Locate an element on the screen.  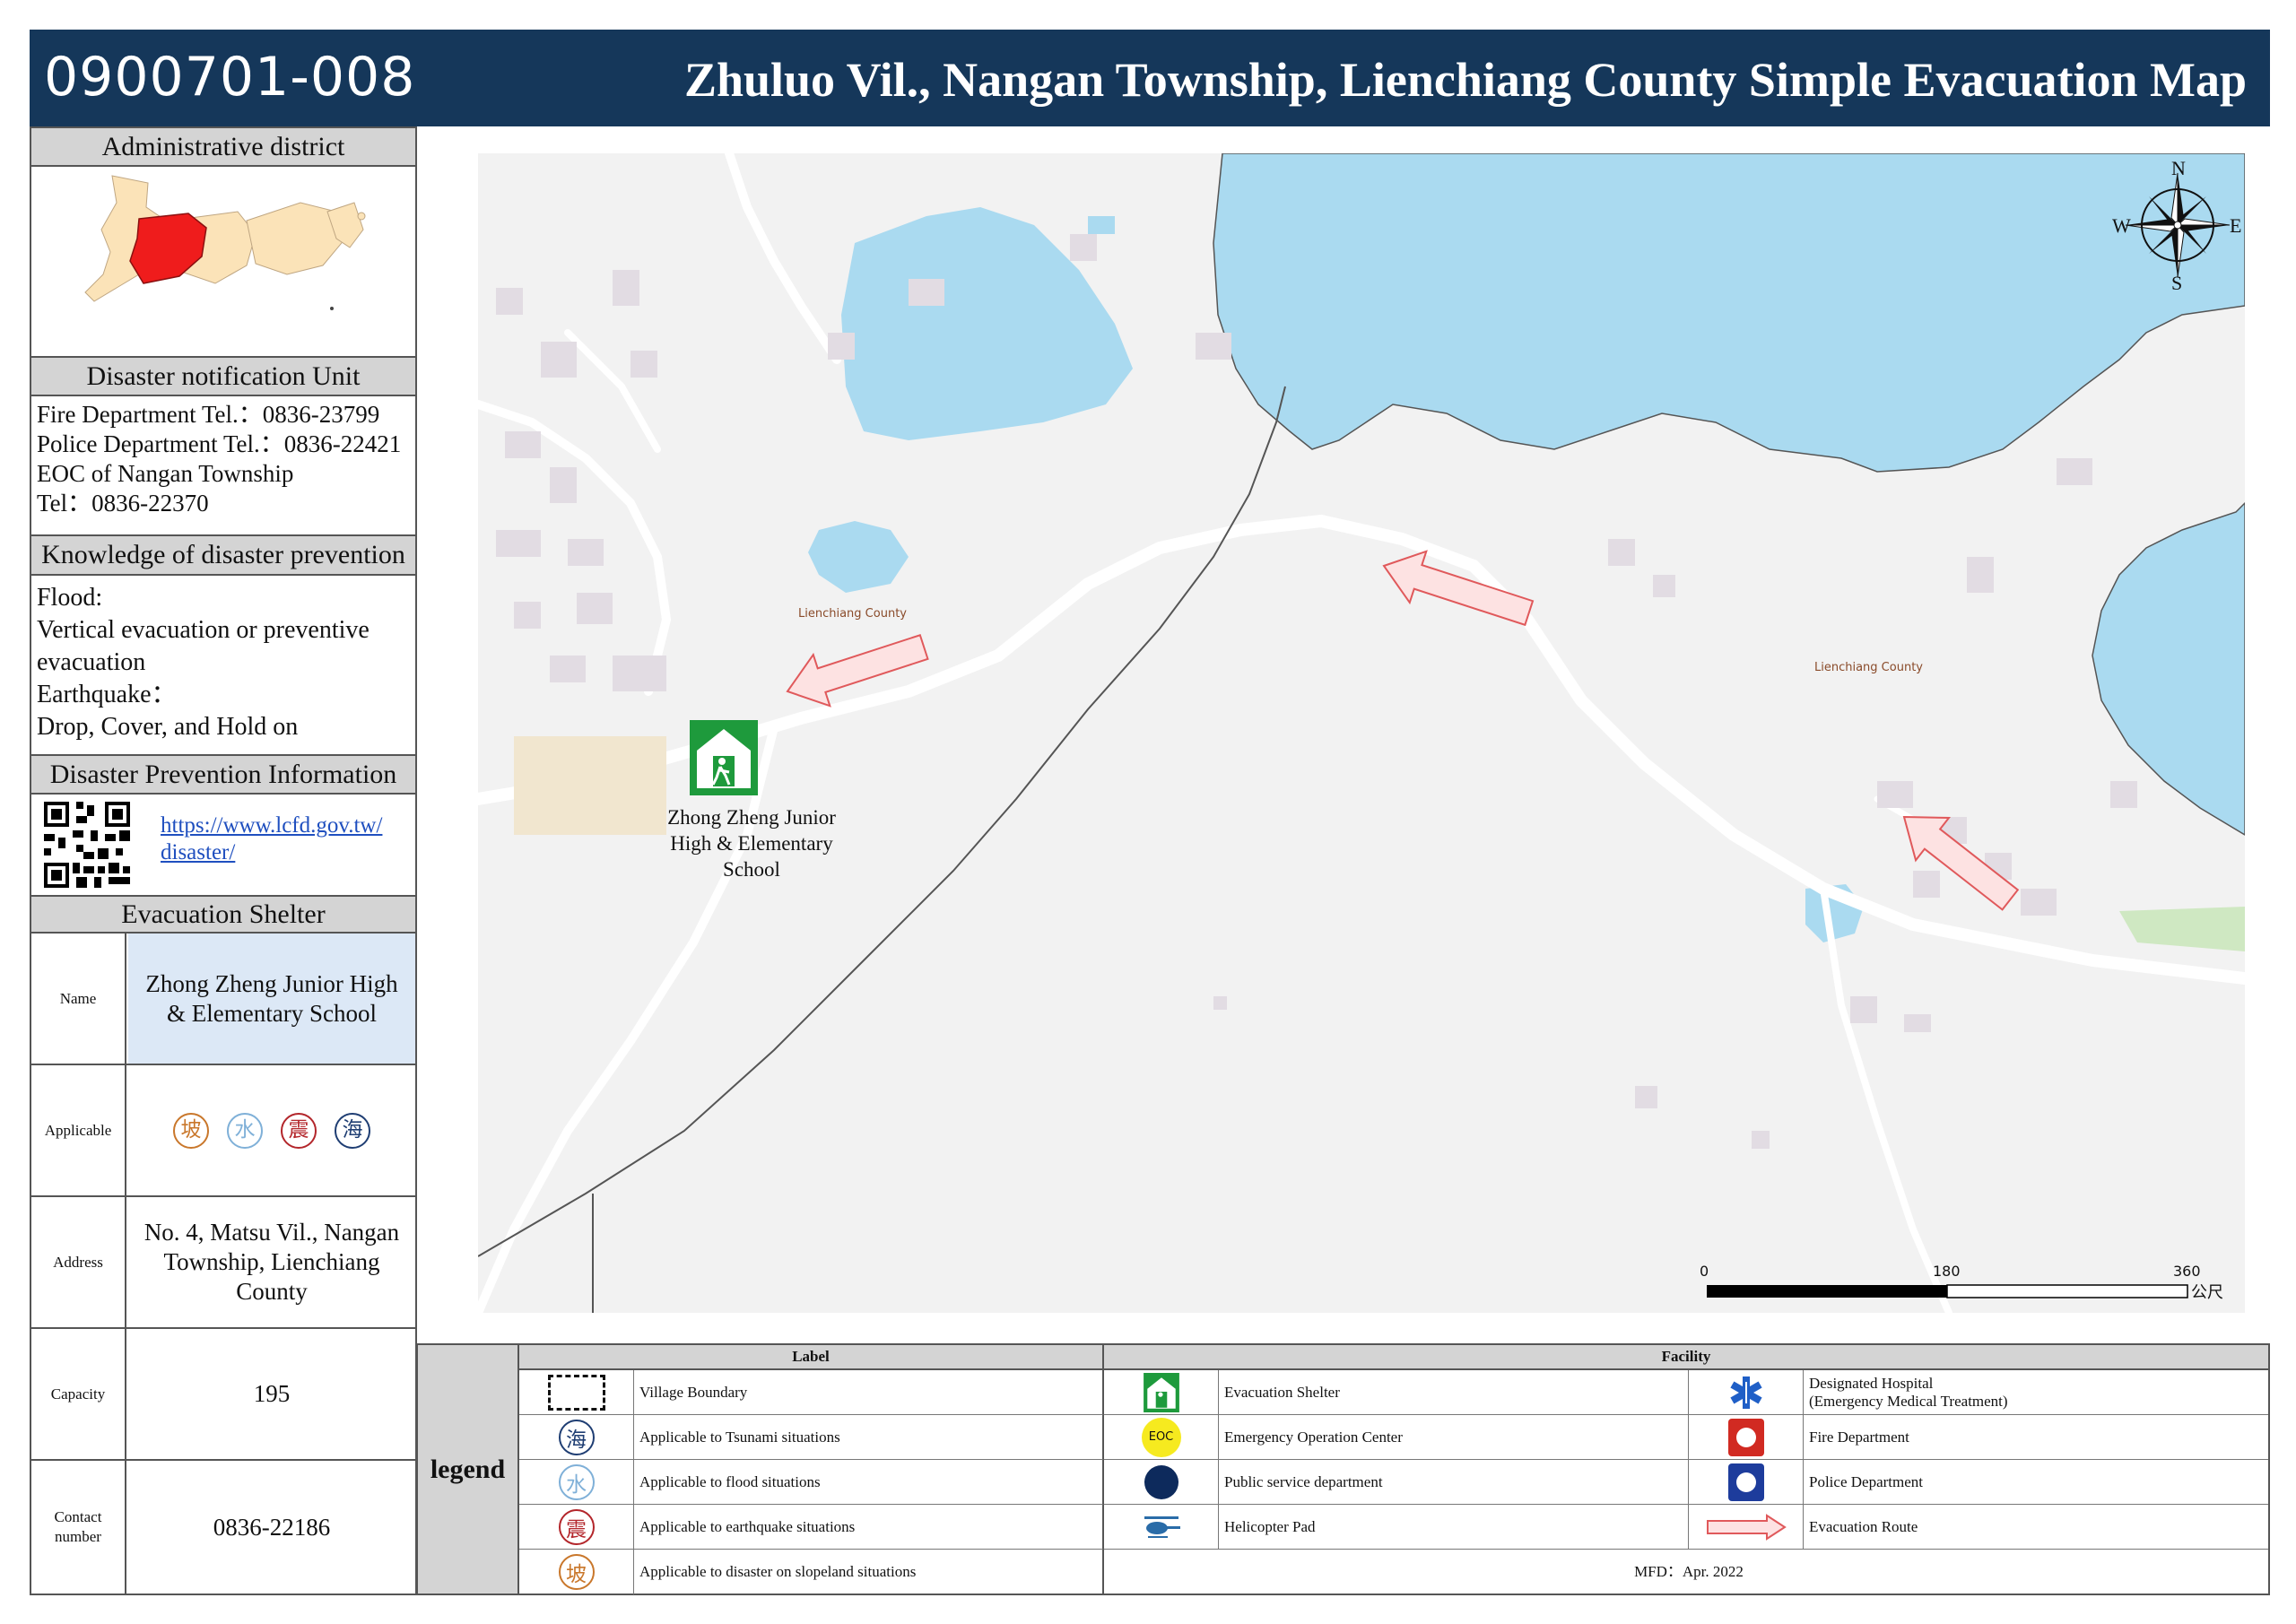
legend-tsunami-text: Applicable to Tsunami situations is located at coordinates (869, 1437).